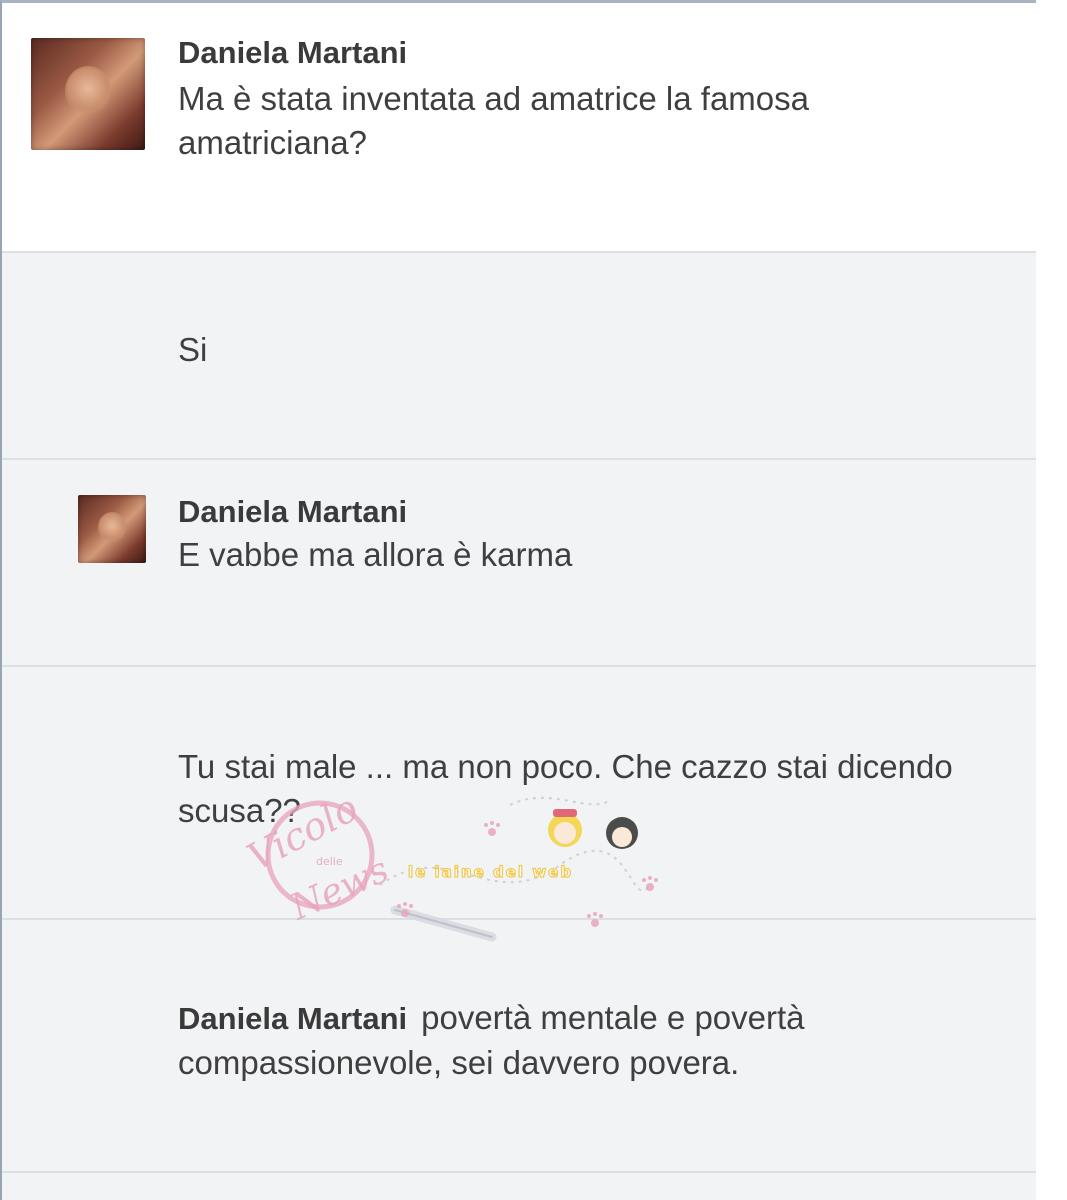  I want to click on comment-text: E vabbe ma allora è karma, so click(375, 554).